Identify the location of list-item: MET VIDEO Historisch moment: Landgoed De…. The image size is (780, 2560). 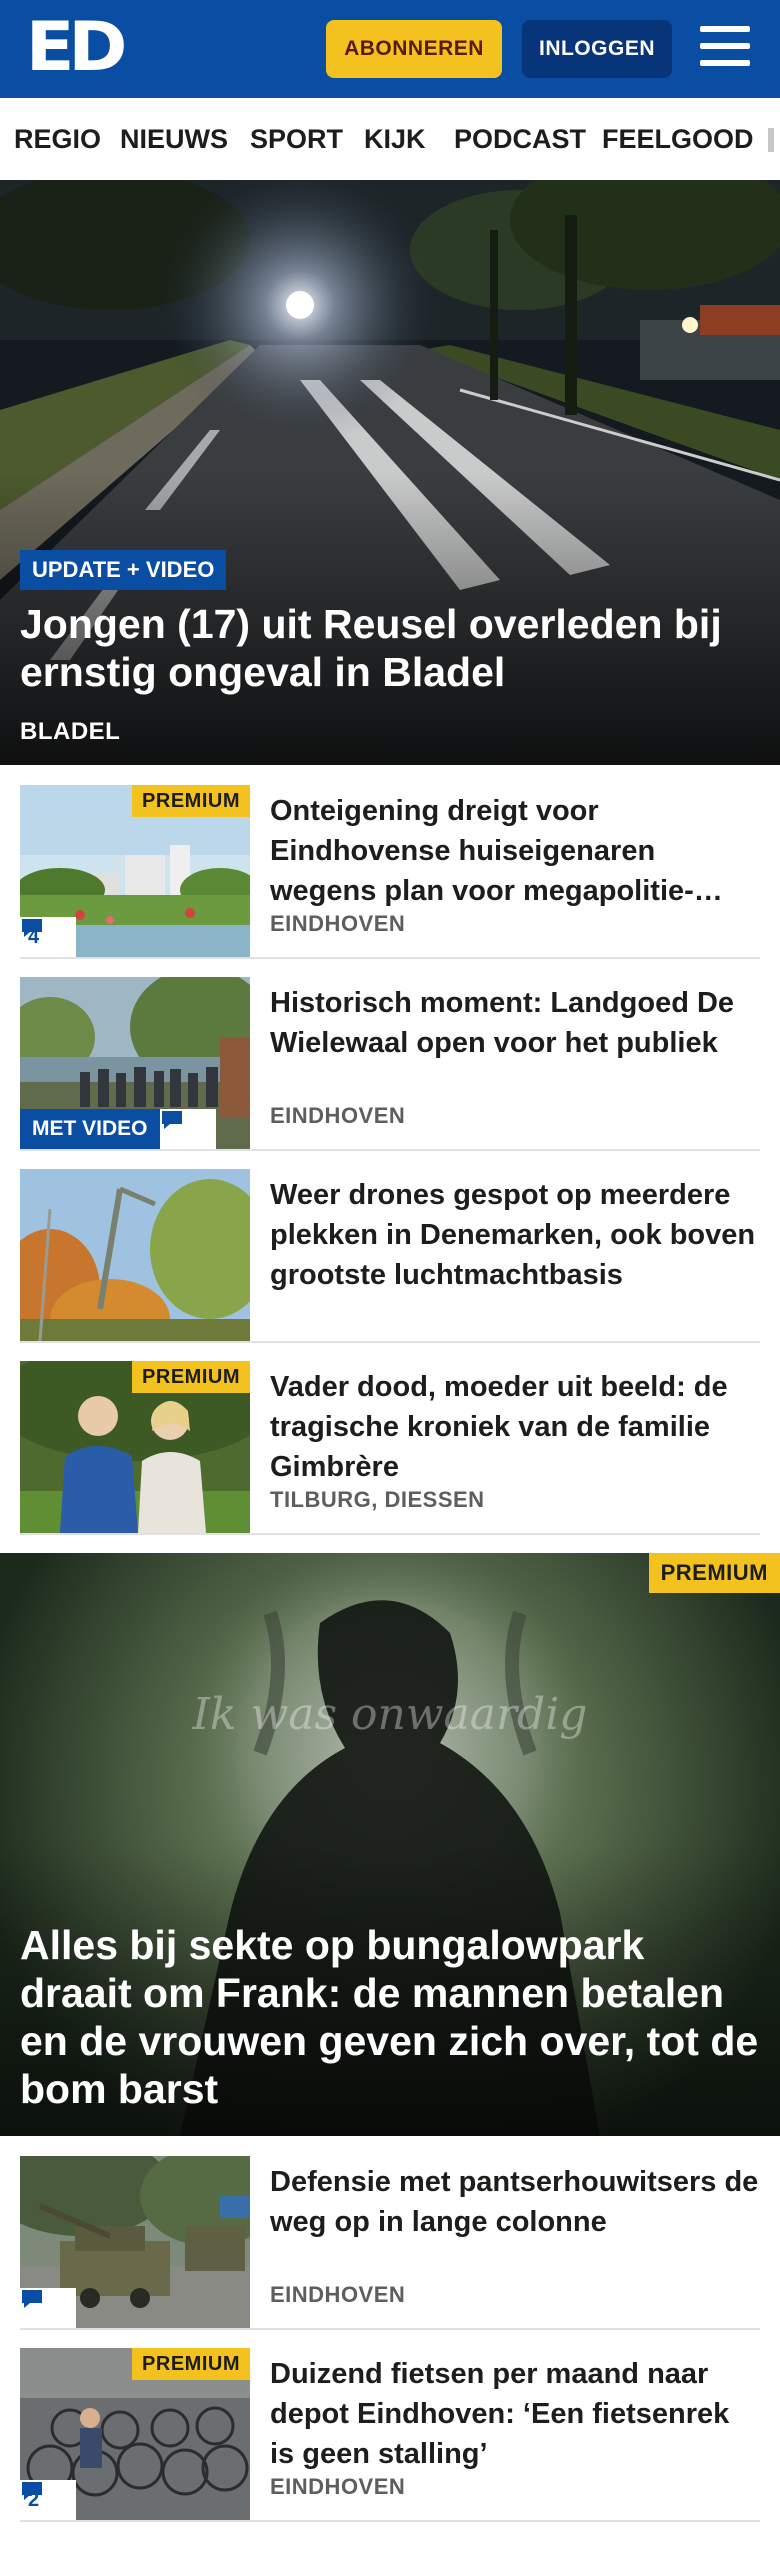
(390, 1064).